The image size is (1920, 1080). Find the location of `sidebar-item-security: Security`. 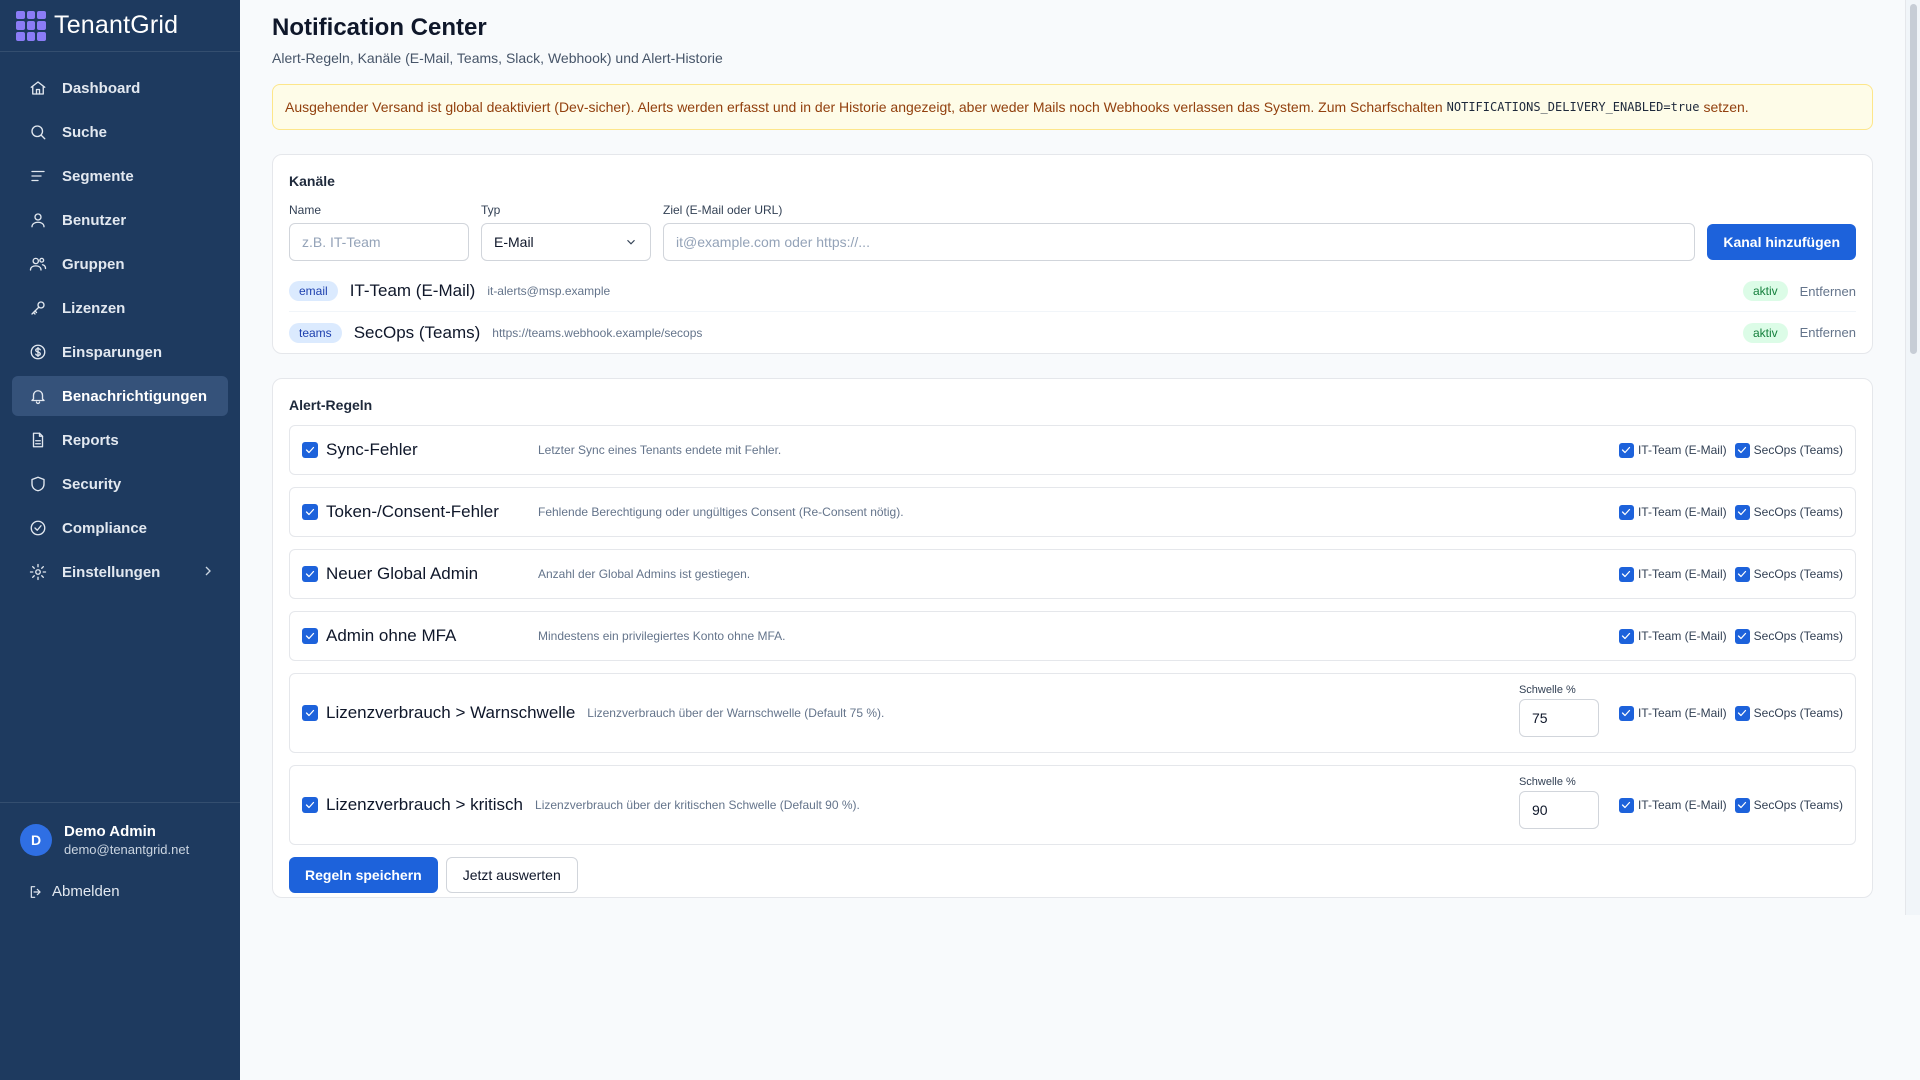

sidebar-item-security: Security is located at coordinates (120, 484).